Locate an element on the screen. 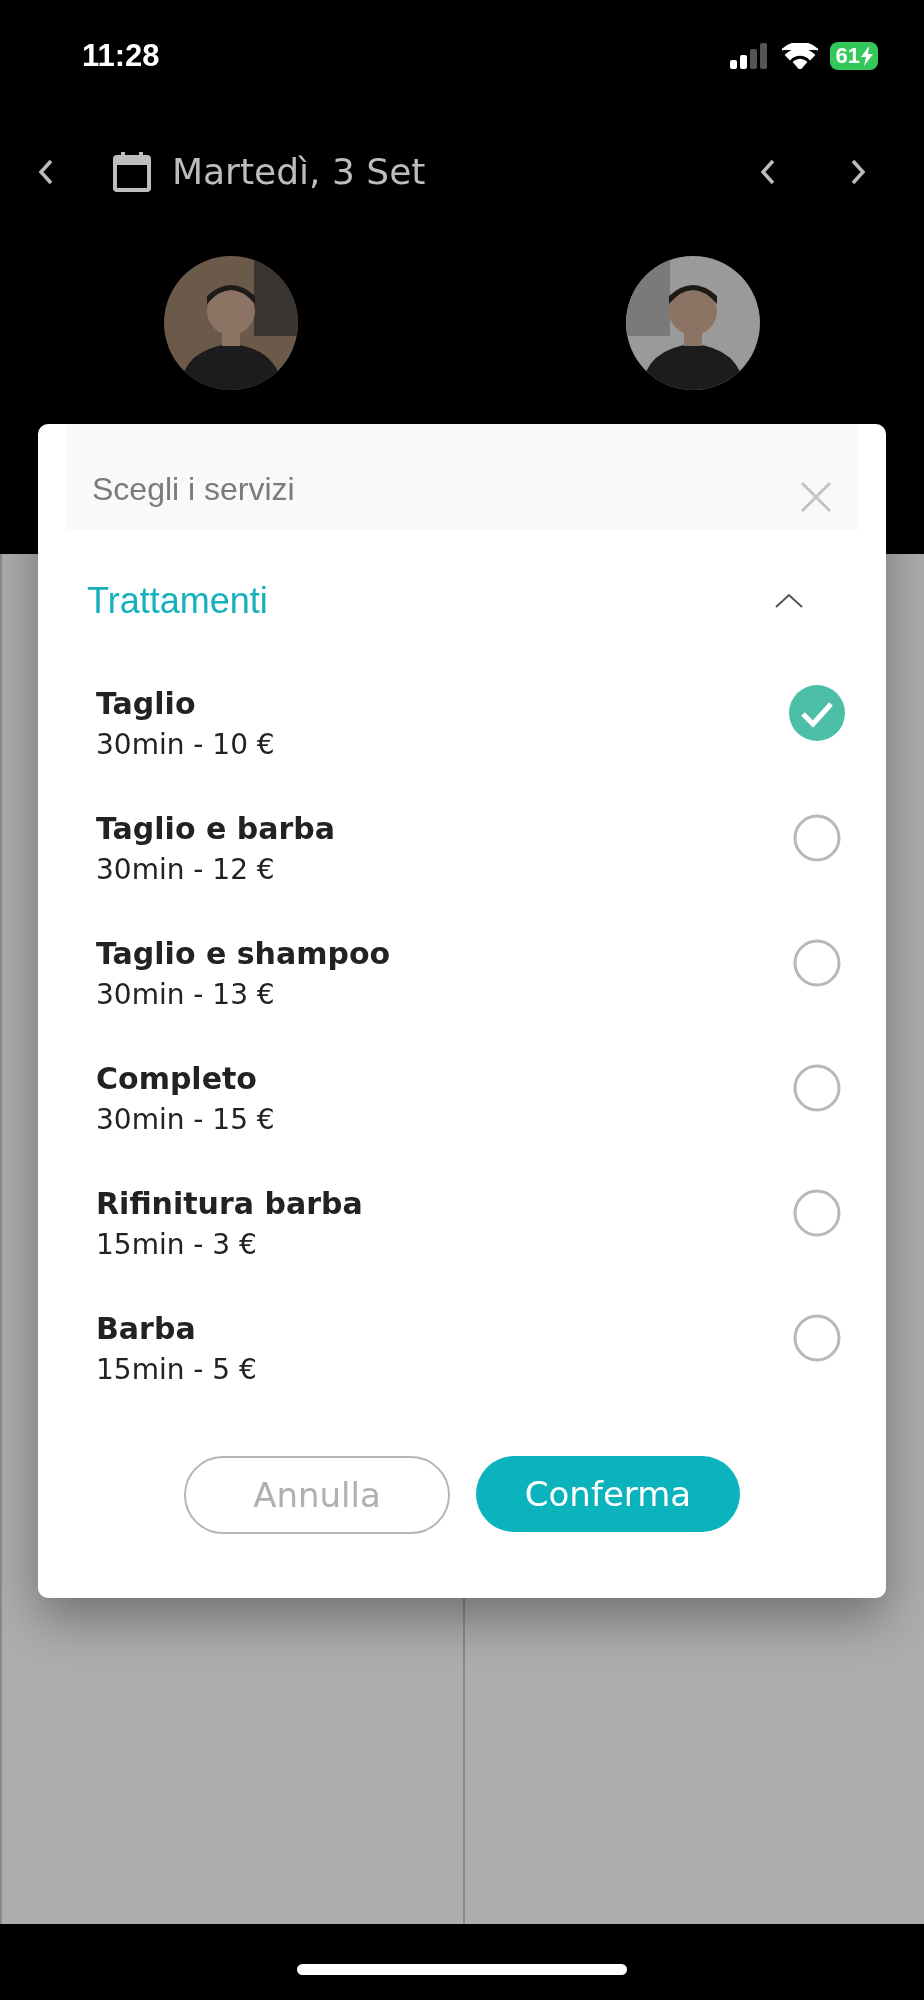  service-duration-price: 15min - 5 € is located at coordinates (177, 1370).